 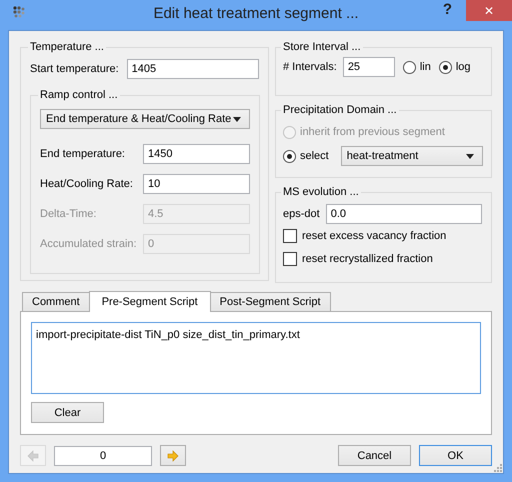 What do you see at coordinates (383, 235) in the screenshot?
I see `checkbox: reset excess vacancy fraction` at bounding box center [383, 235].